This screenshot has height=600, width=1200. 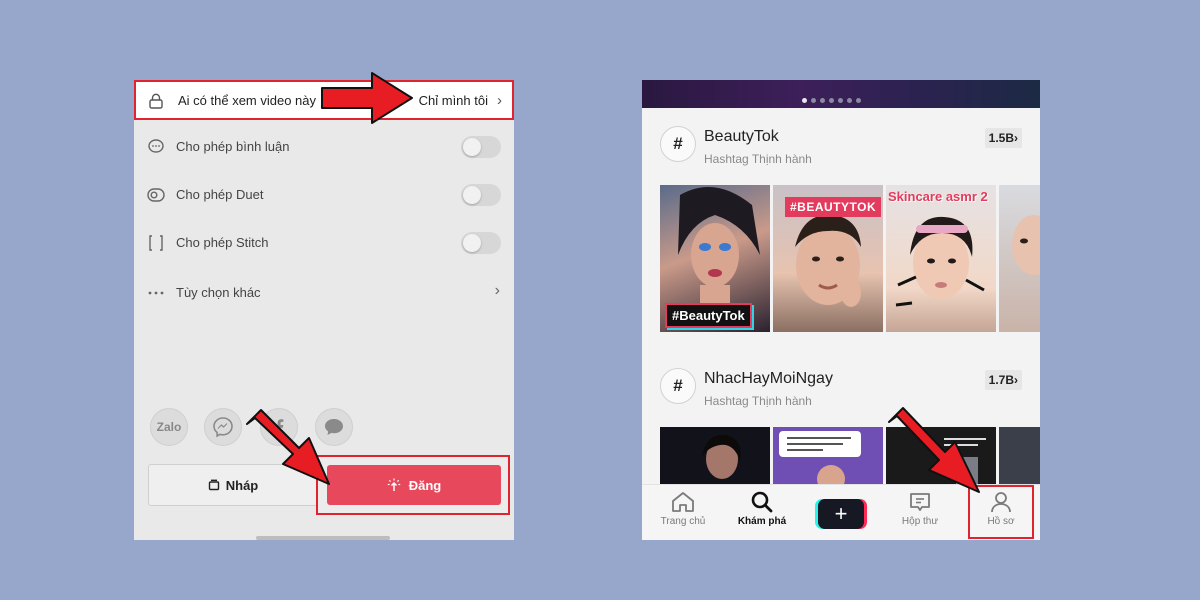 I want to click on promo-banner, so click(x=841, y=94).